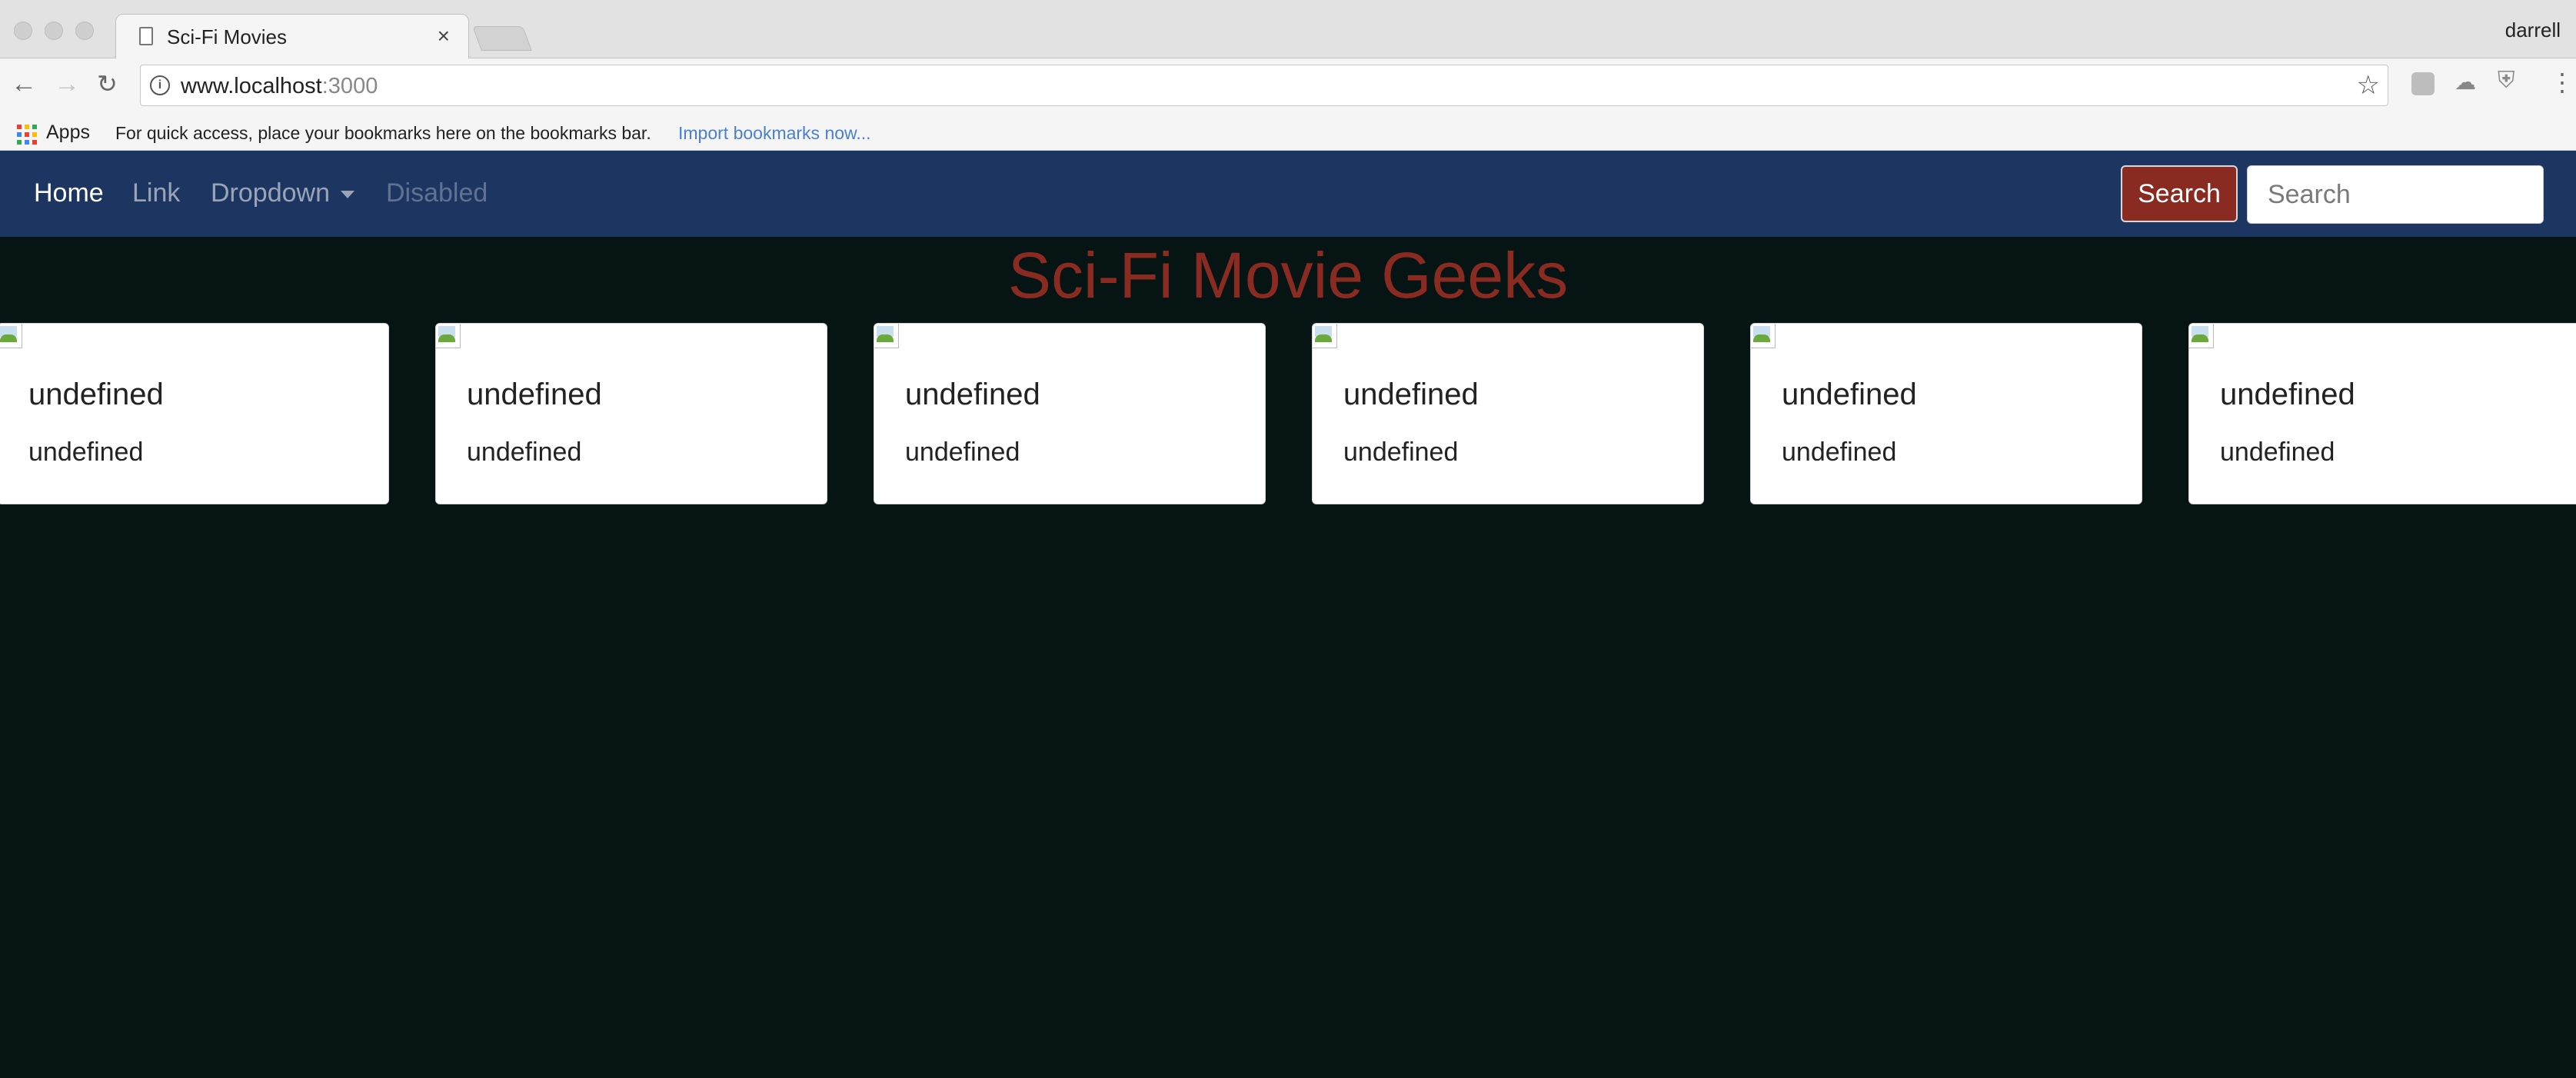 The height and width of the screenshot is (1078, 2576). Describe the element at coordinates (279, 86) in the screenshot. I see `url-text: www.localhost:3000` at that location.